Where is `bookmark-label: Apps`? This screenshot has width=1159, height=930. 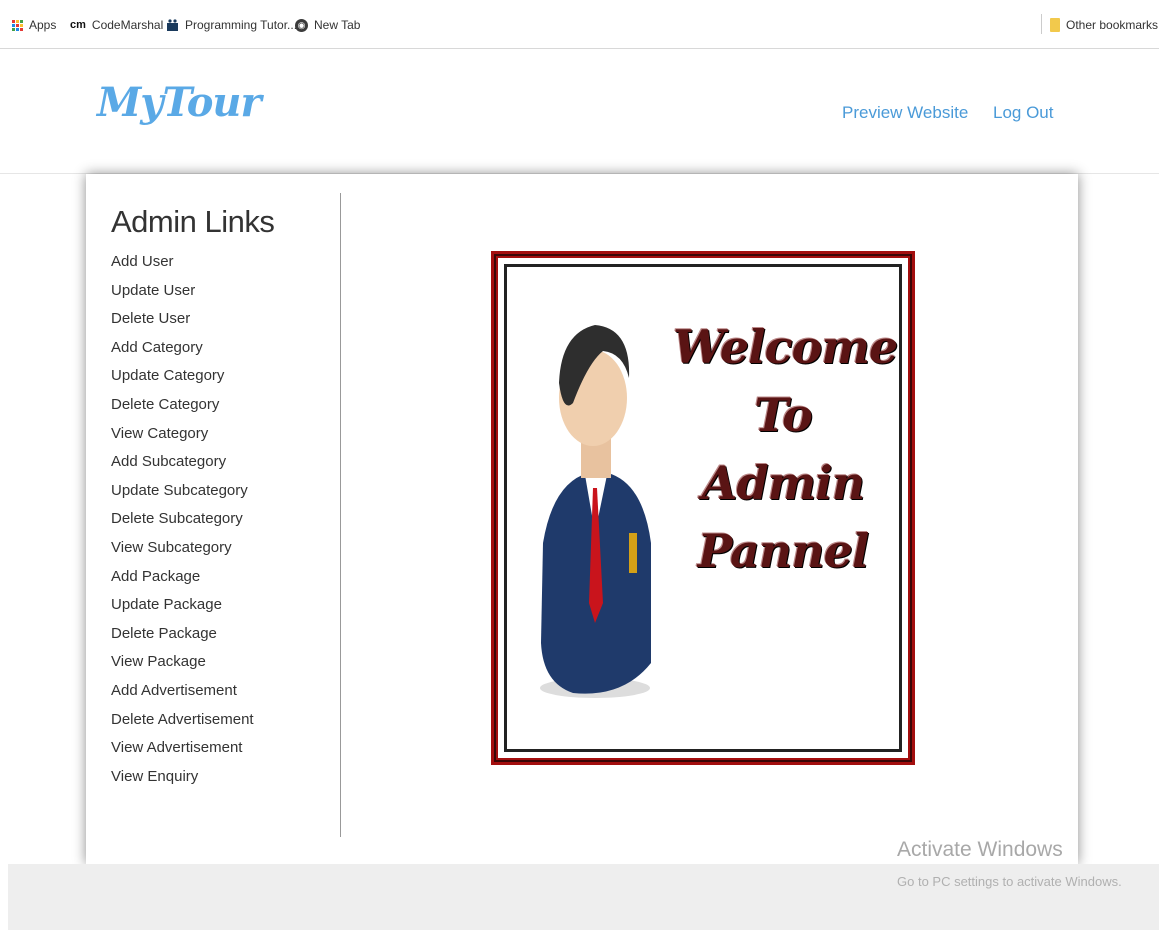 bookmark-label: Apps is located at coordinates (43, 25).